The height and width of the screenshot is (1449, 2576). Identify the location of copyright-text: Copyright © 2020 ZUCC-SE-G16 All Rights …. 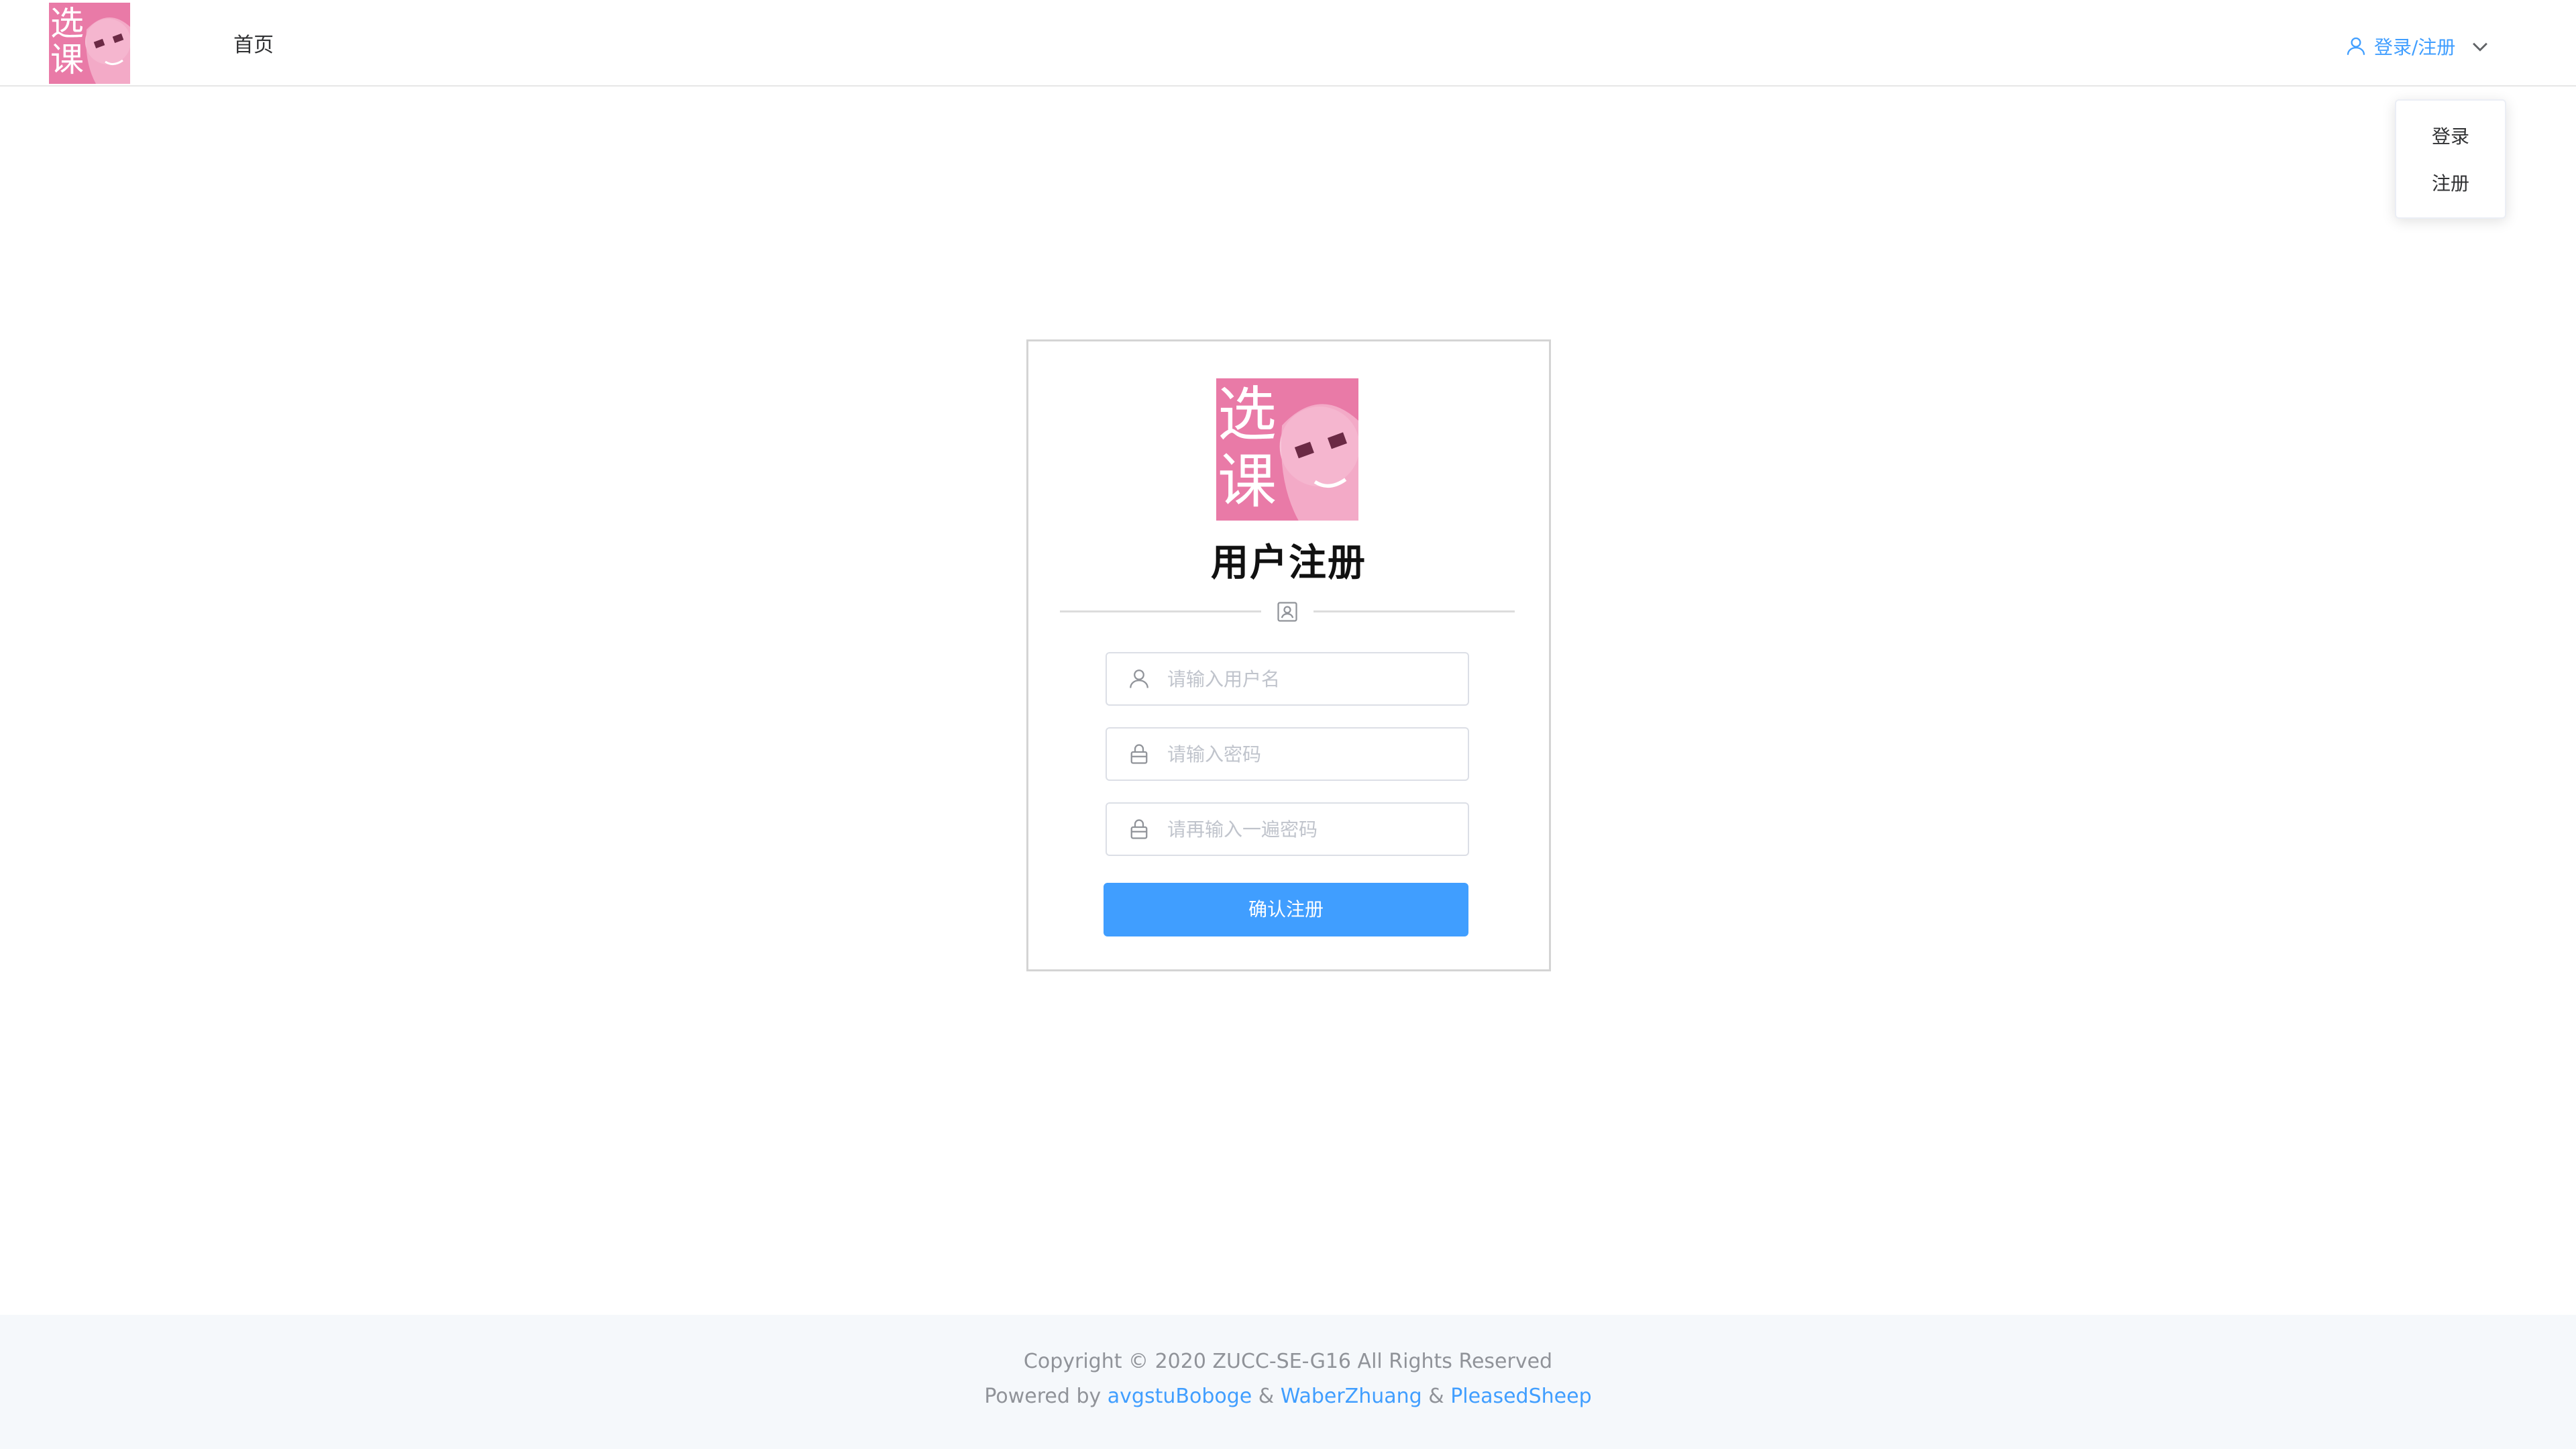
(1288, 1361).